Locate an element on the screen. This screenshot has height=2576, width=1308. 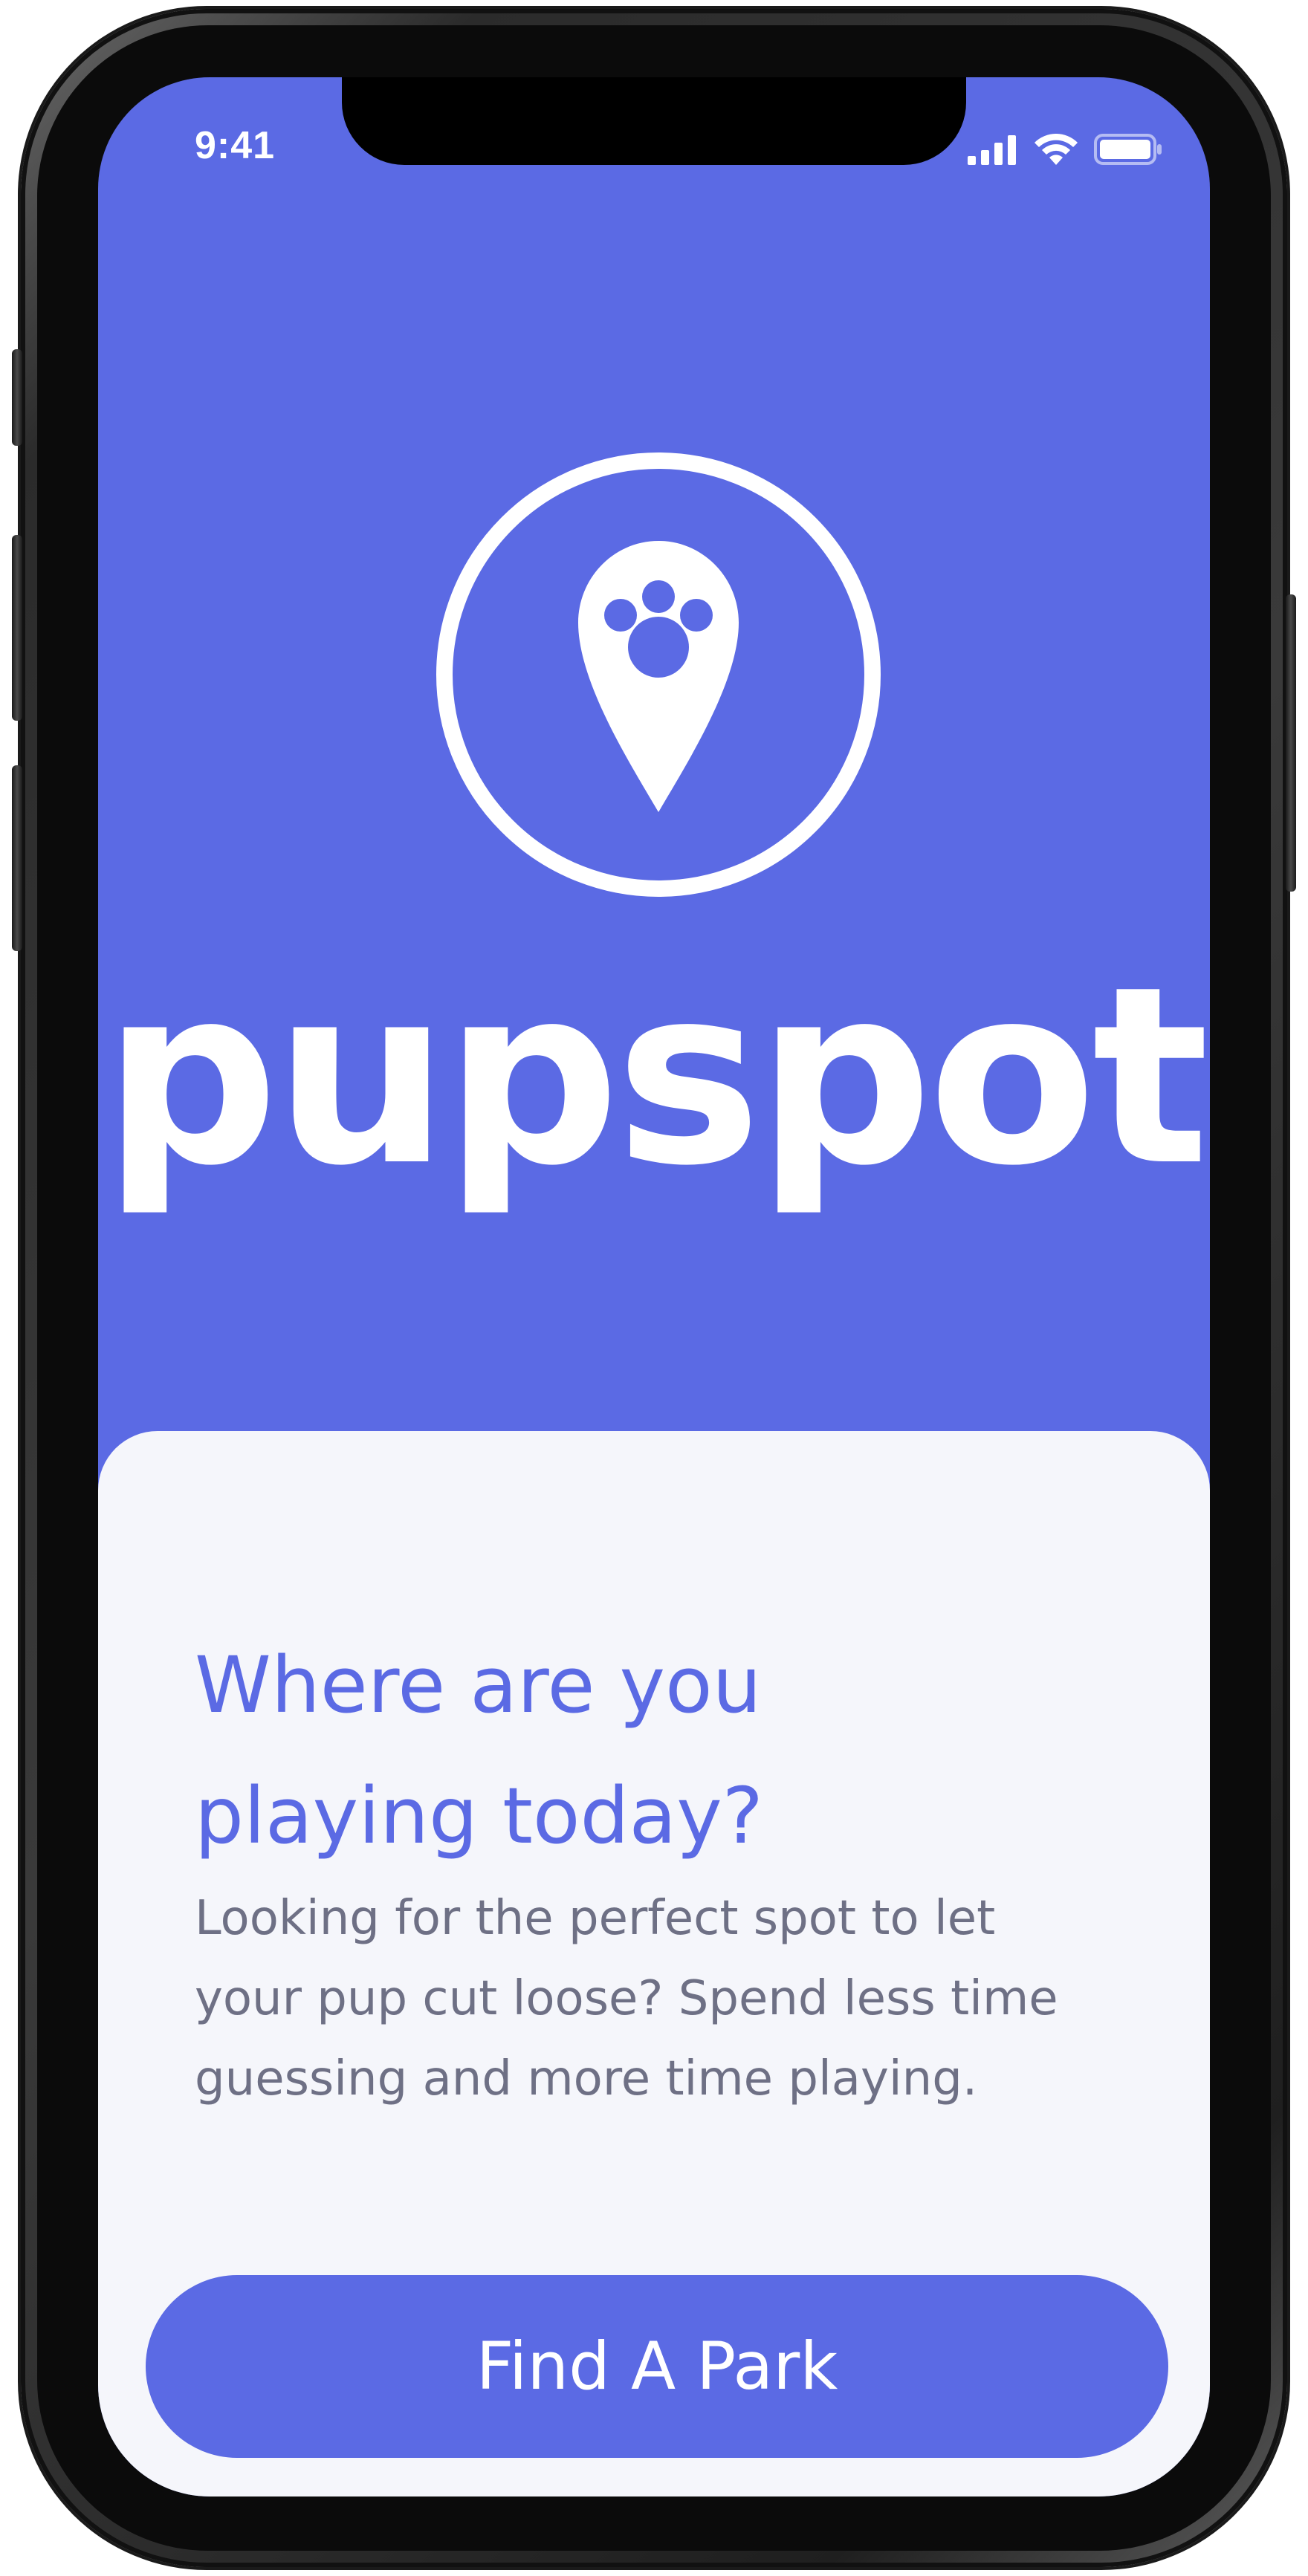
description-line-1: Looking for the perfect spot to let is located at coordinates (595, 1918).